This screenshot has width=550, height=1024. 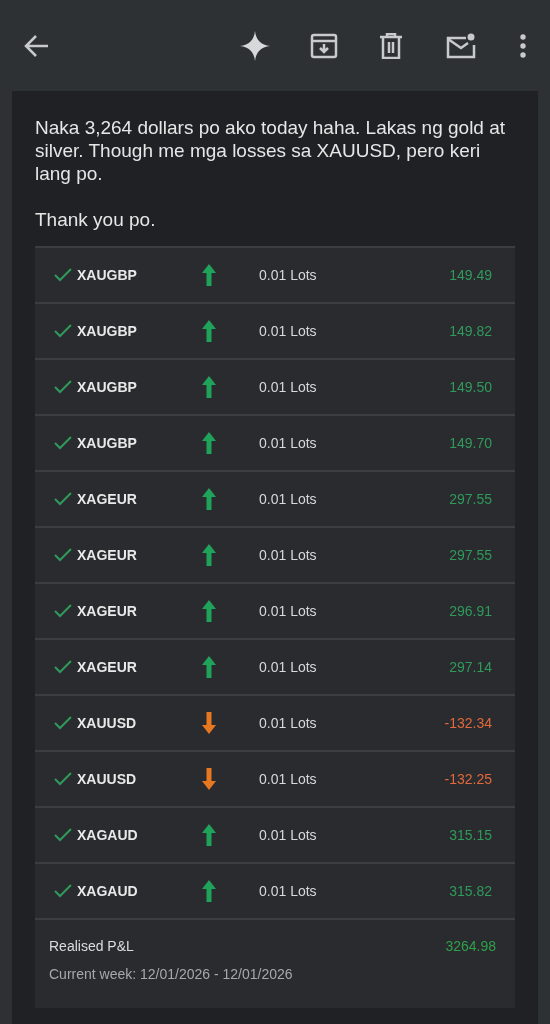 I want to click on profit-text: 149.50, so click(x=470, y=387).